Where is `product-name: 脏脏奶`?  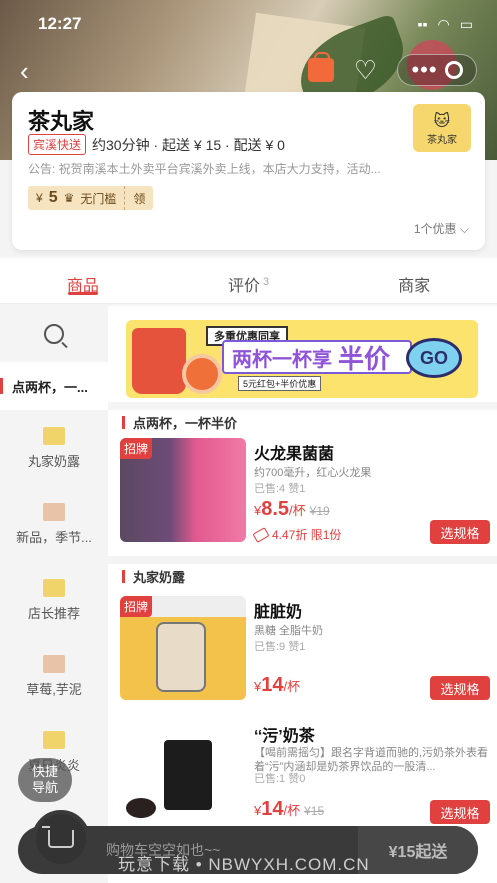
product-name: 脏脏奶 is located at coordinates (278, 612).